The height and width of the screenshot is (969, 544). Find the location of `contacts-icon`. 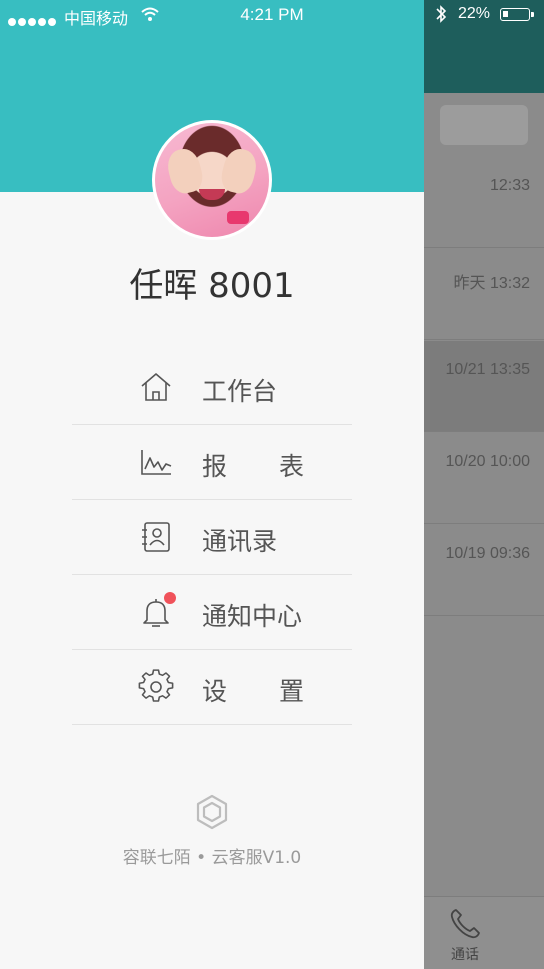

contacts-icon is located at coordinates (156, 537).